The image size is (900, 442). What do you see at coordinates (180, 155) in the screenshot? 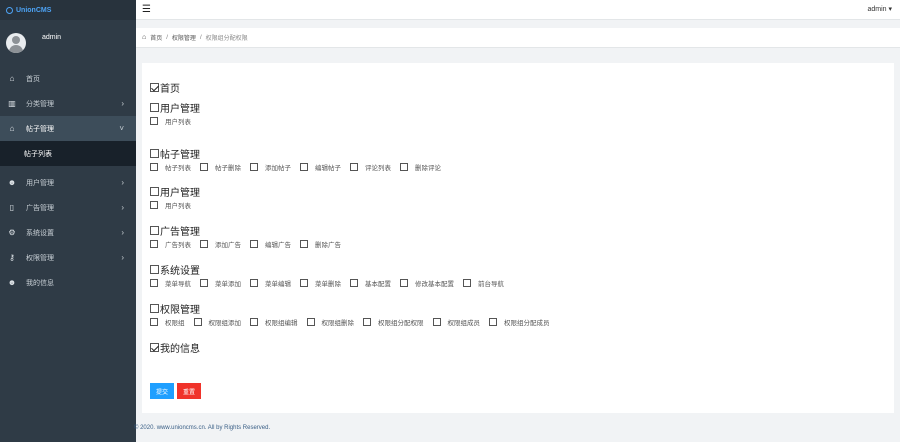
I see `permission-group-label: 帖子管理` at bounding box center [180, 155].